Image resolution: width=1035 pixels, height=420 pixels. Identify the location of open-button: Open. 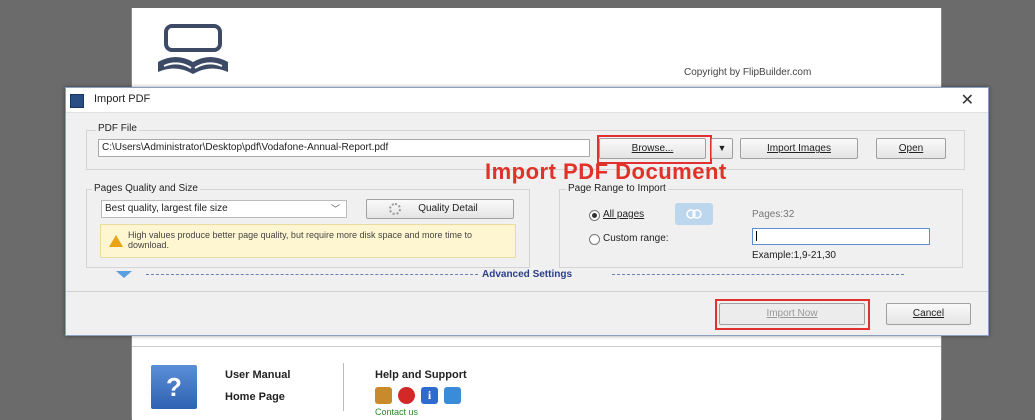
(911, 148).